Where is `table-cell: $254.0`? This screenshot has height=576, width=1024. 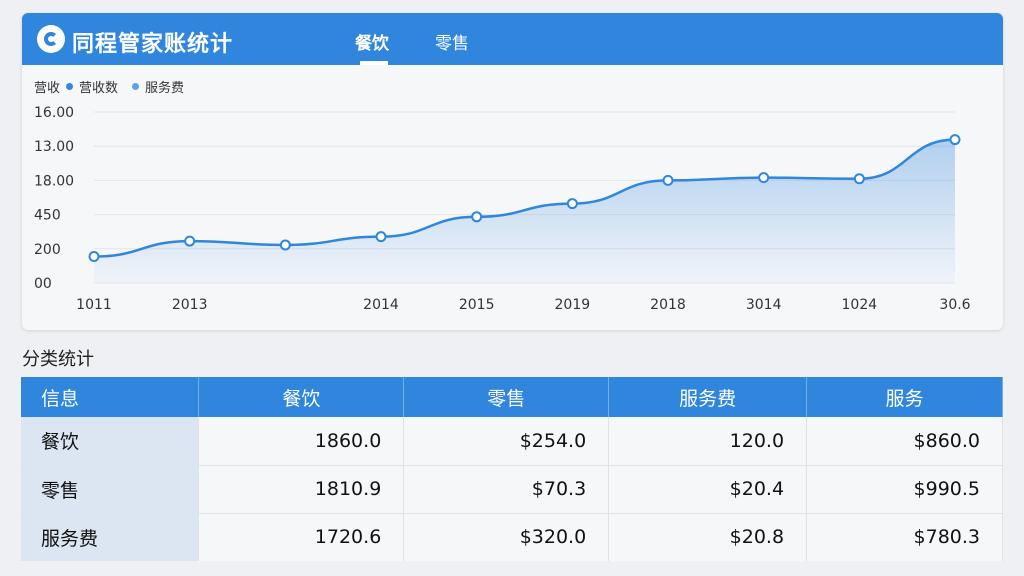 table-cell: $254.0 is located at coordinates (506, 441).